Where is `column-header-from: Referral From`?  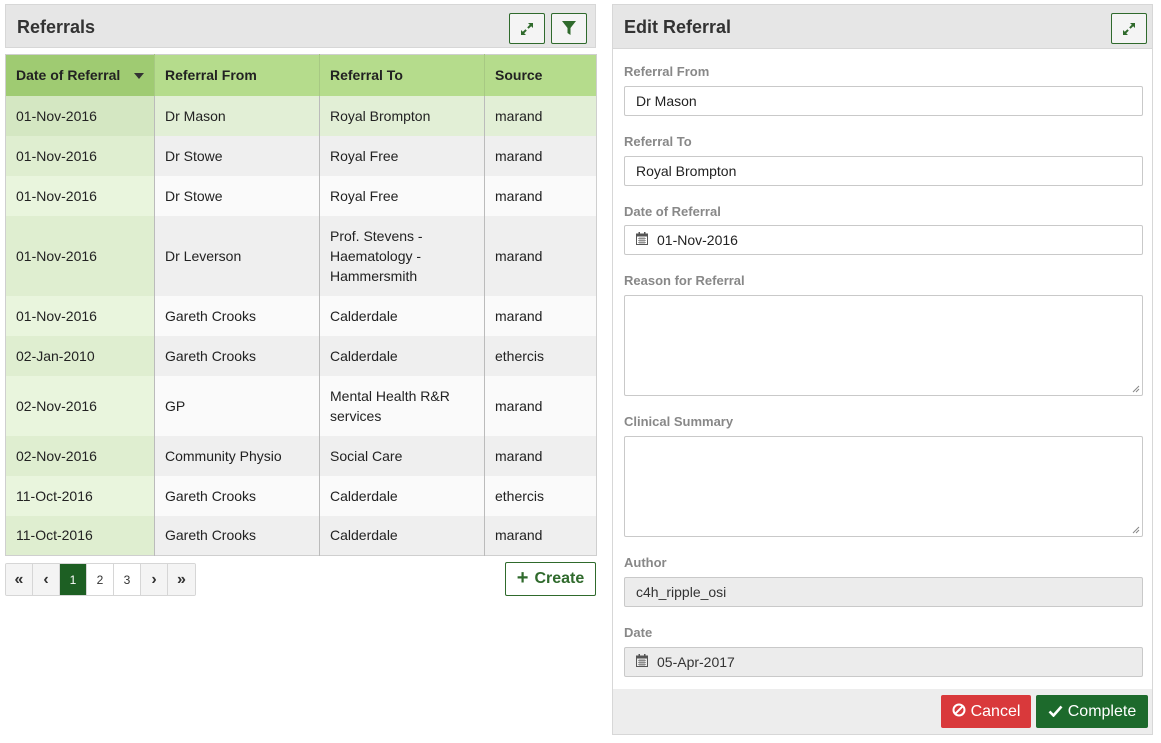 column-header-from: Referral From is located at coordinates (237, 75).